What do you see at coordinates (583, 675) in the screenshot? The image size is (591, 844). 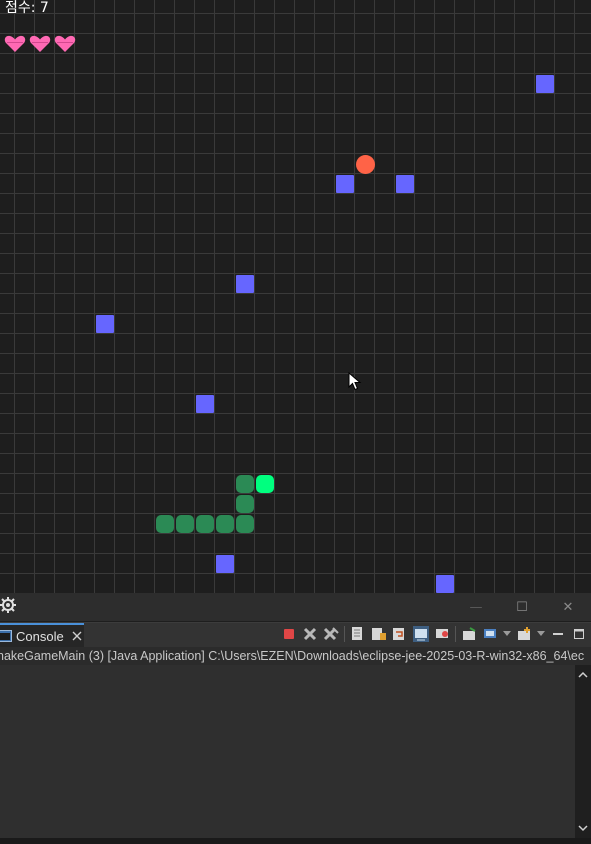 I see `chevron-up-icon` at bounding box center [583, 675].